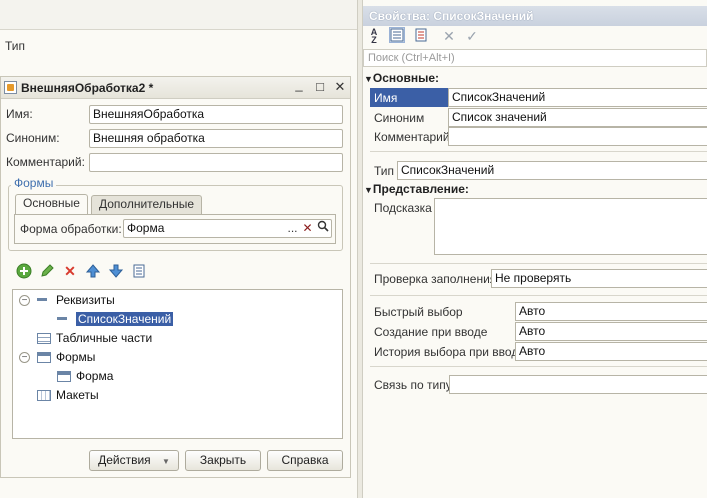  I want to click on prop-comment-label: Комментарий, so click(412, 137).